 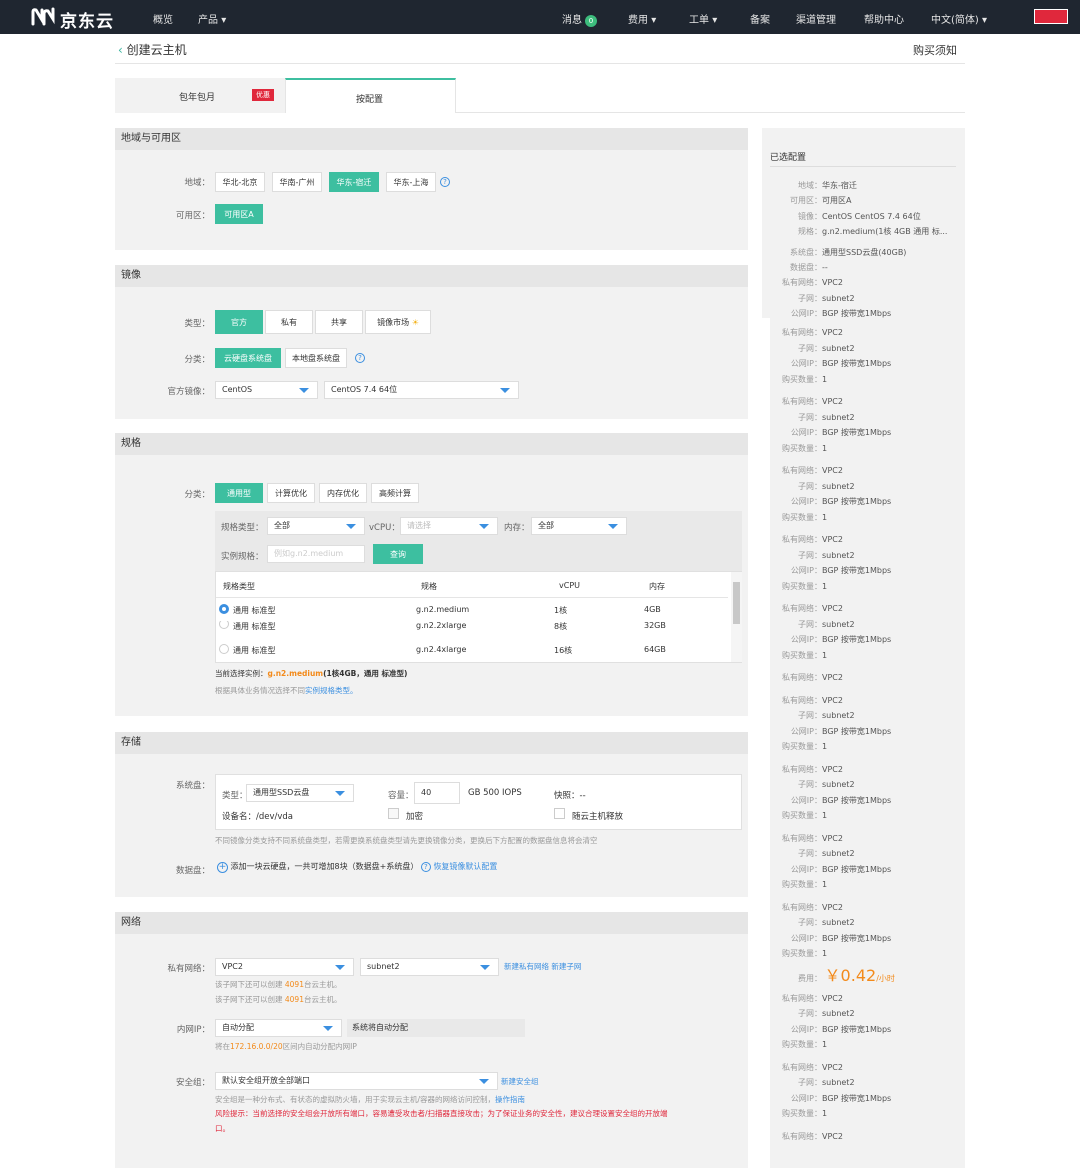 What do you see at coordinates (316, 526) in the screenshot?
I see `spec-type-select: 全部` at bounding box center [316, 526].